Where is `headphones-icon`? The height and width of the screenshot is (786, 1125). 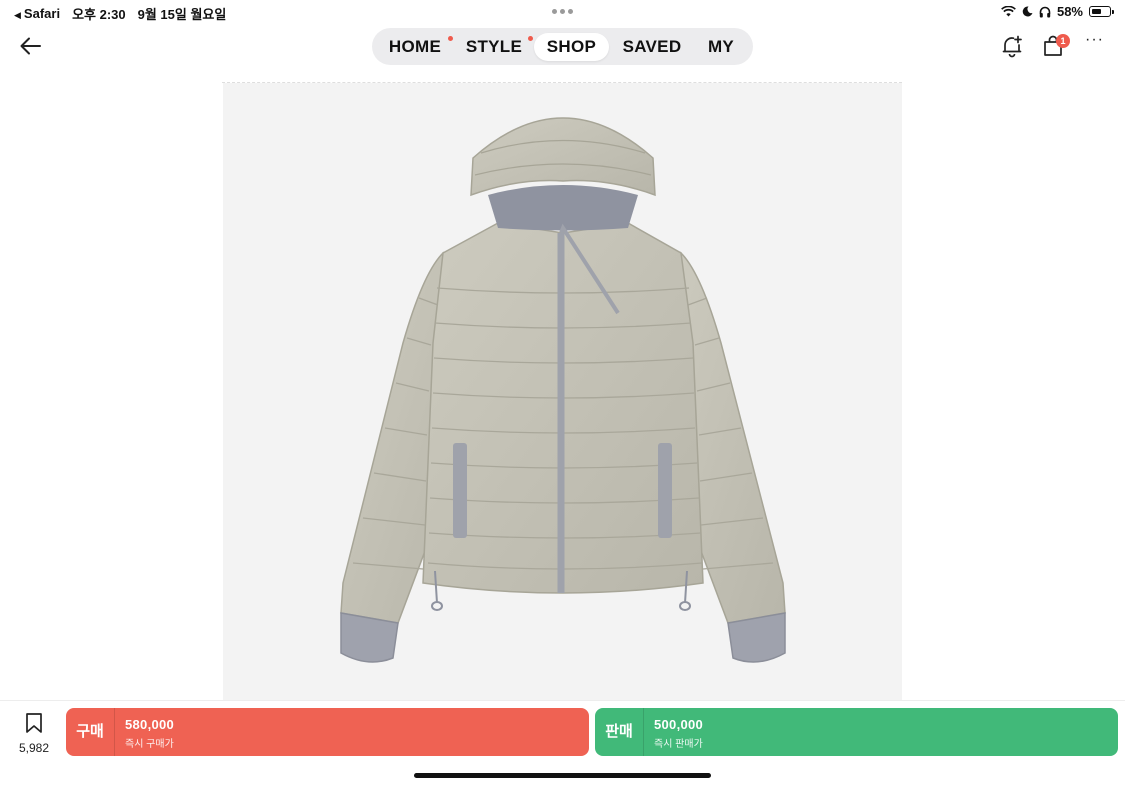 headphones-icon is located at coordinates (1045, 11).